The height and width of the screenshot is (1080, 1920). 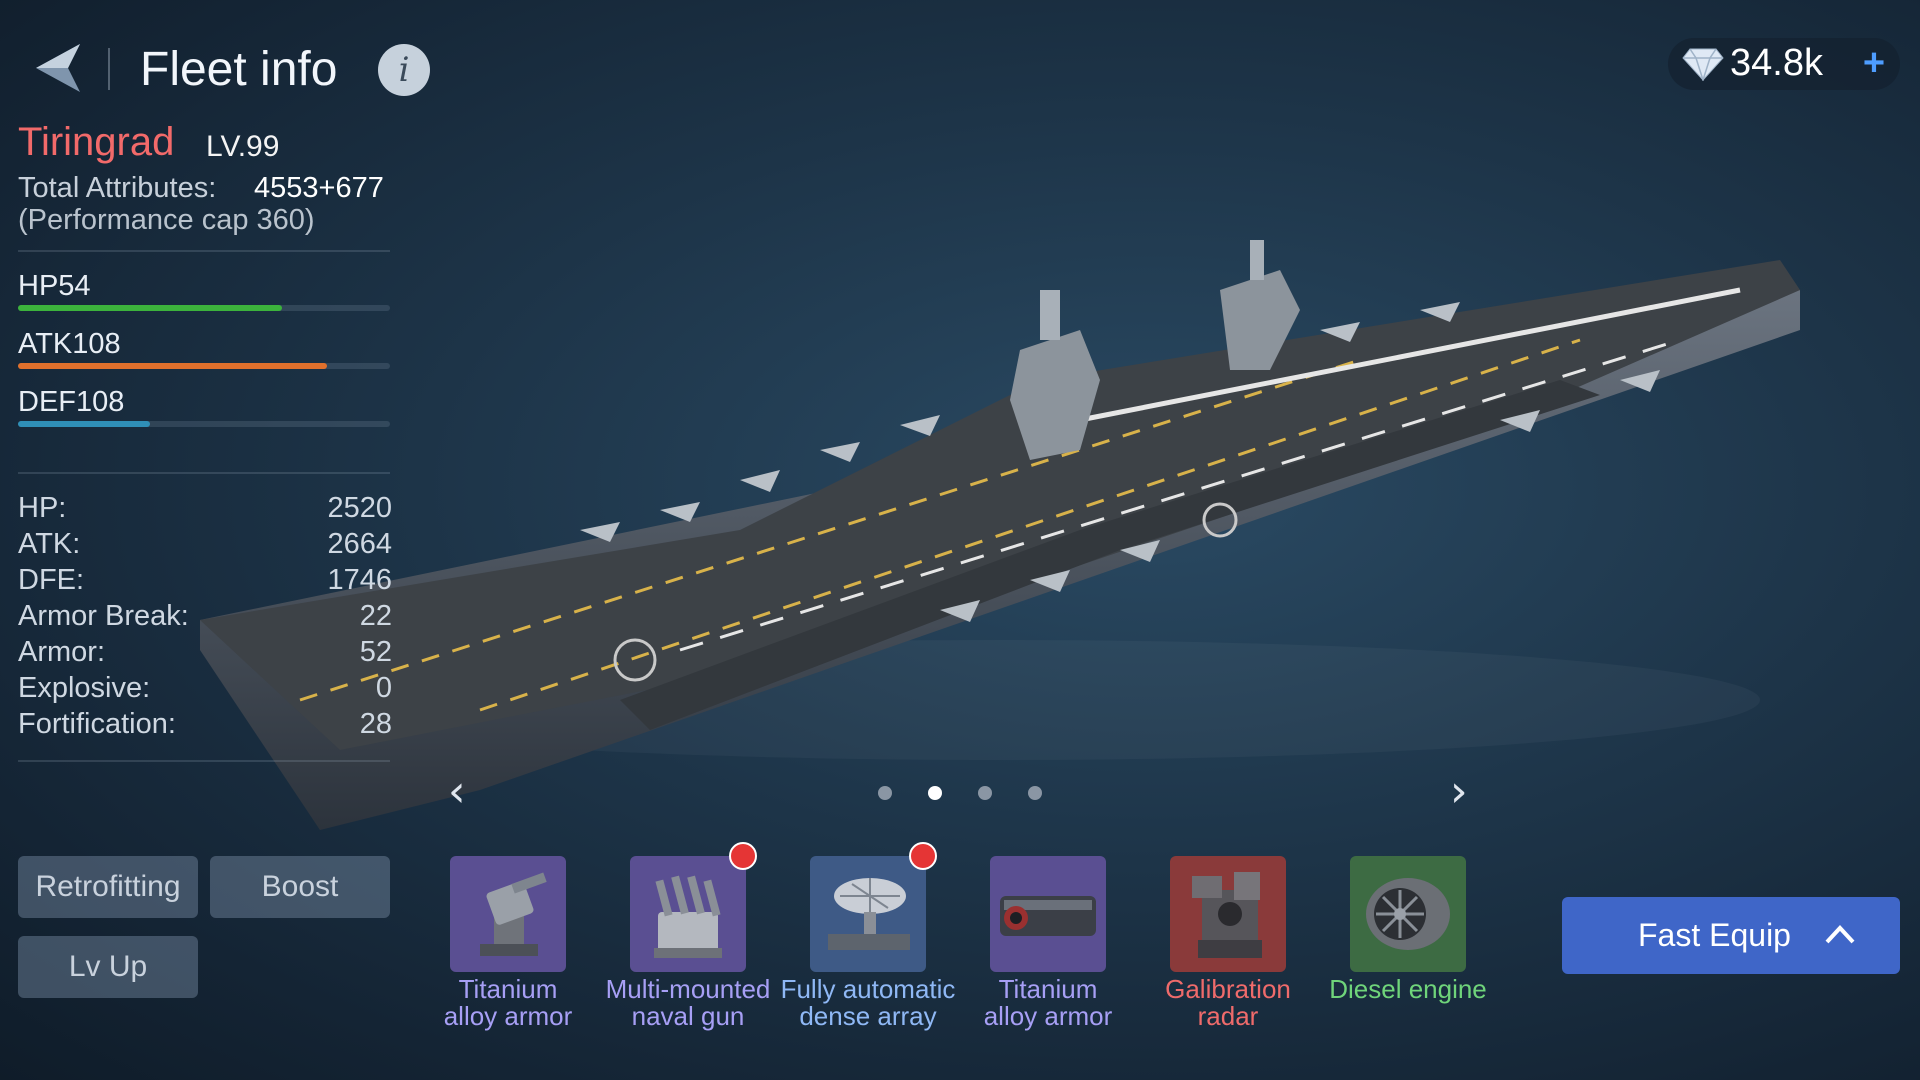 What do you see at coordinates (1228, 1016) in the screenshot?
I see `equipment-label-line2: radar` at bounding box center [1228, 1016].